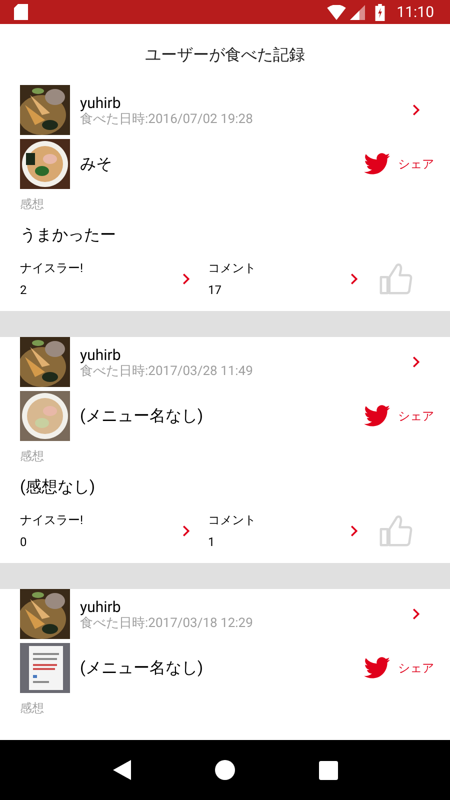 This screenshot has width=450, height=800. Describe the element at coordinates (105, 279) in the screenshot. I see `nice-button: ナイスラー! 2` at that location.